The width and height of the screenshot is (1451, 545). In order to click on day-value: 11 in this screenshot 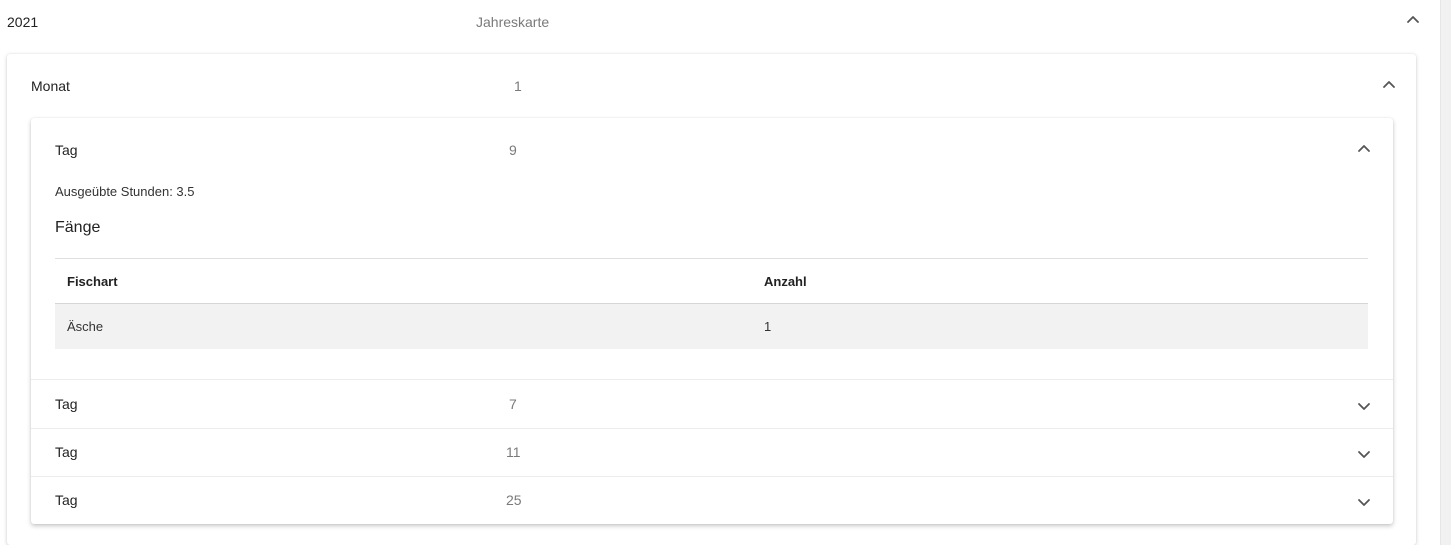, I will do `click(513, 452)`.